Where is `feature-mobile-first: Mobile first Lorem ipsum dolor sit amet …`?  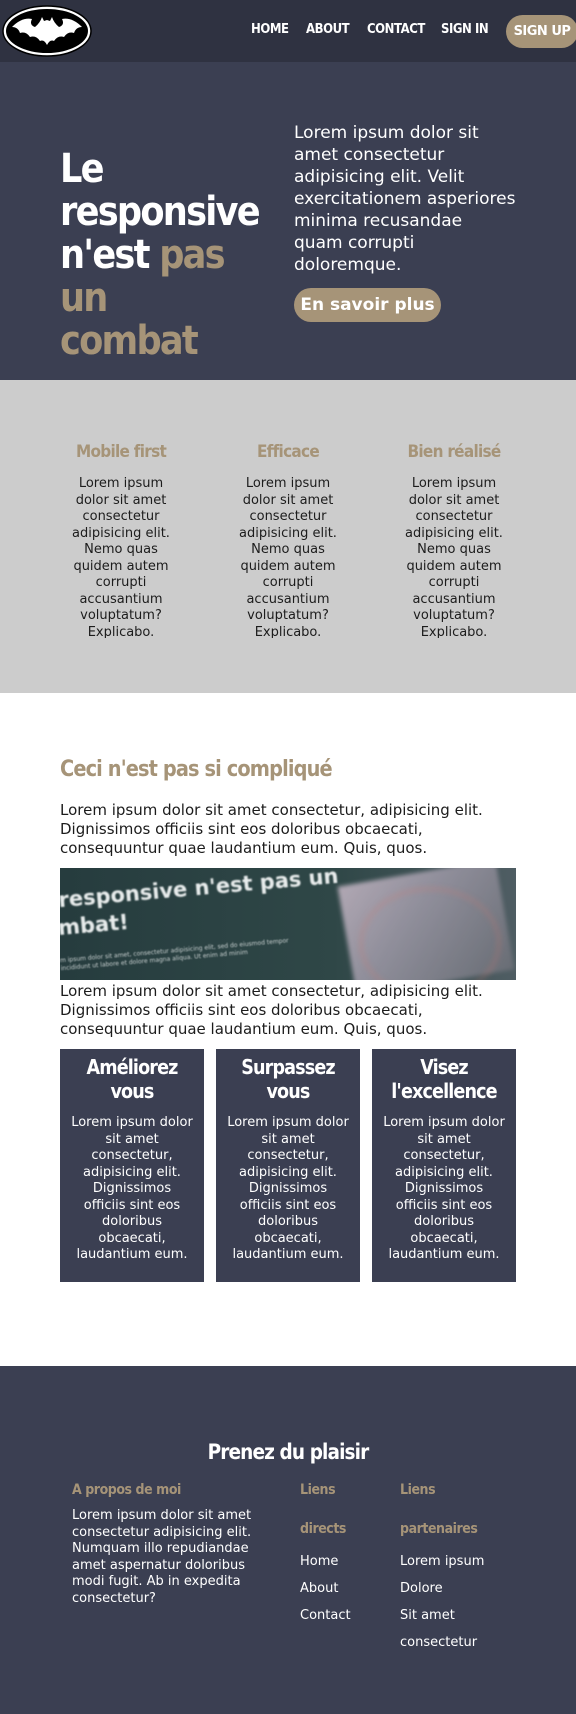 feature-mobile-first: Mobile first Lorem ipsum dolor sit amet … is located at coordinates (121, 540).